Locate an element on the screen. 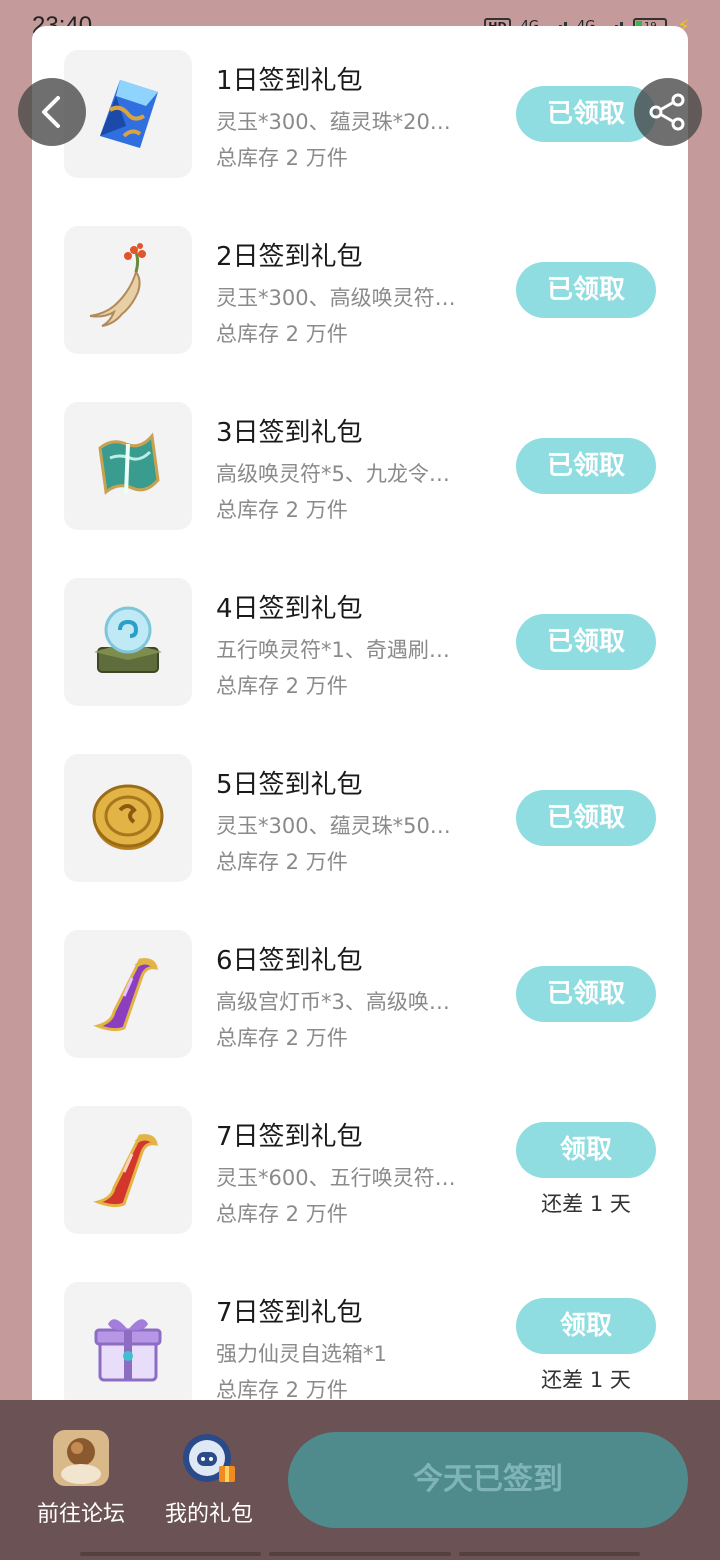 The height and width of the screenshot is (1560, 720). chevron-left-icon is located at coordinates (51, 112).